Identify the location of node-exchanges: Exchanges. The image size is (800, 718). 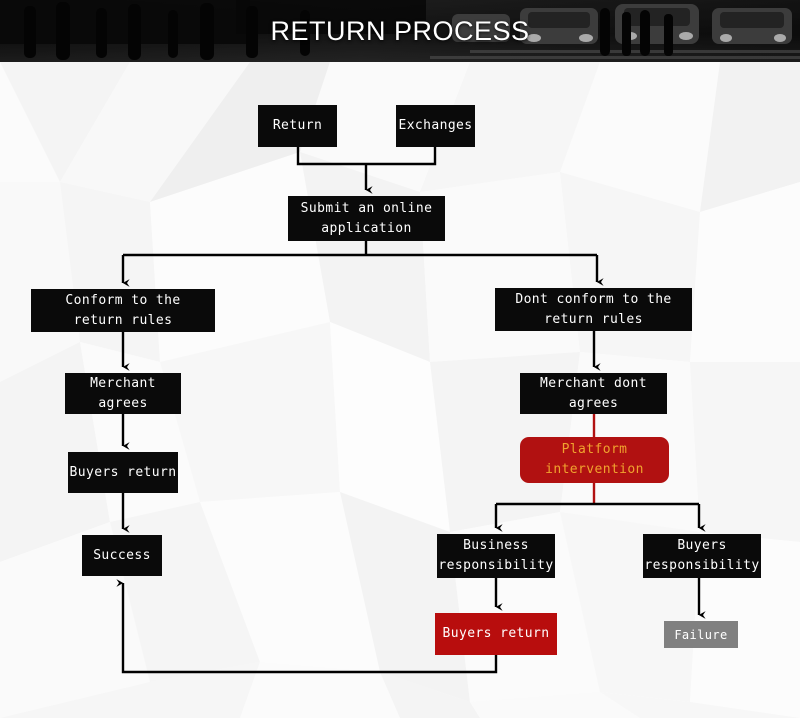
(435, 126).